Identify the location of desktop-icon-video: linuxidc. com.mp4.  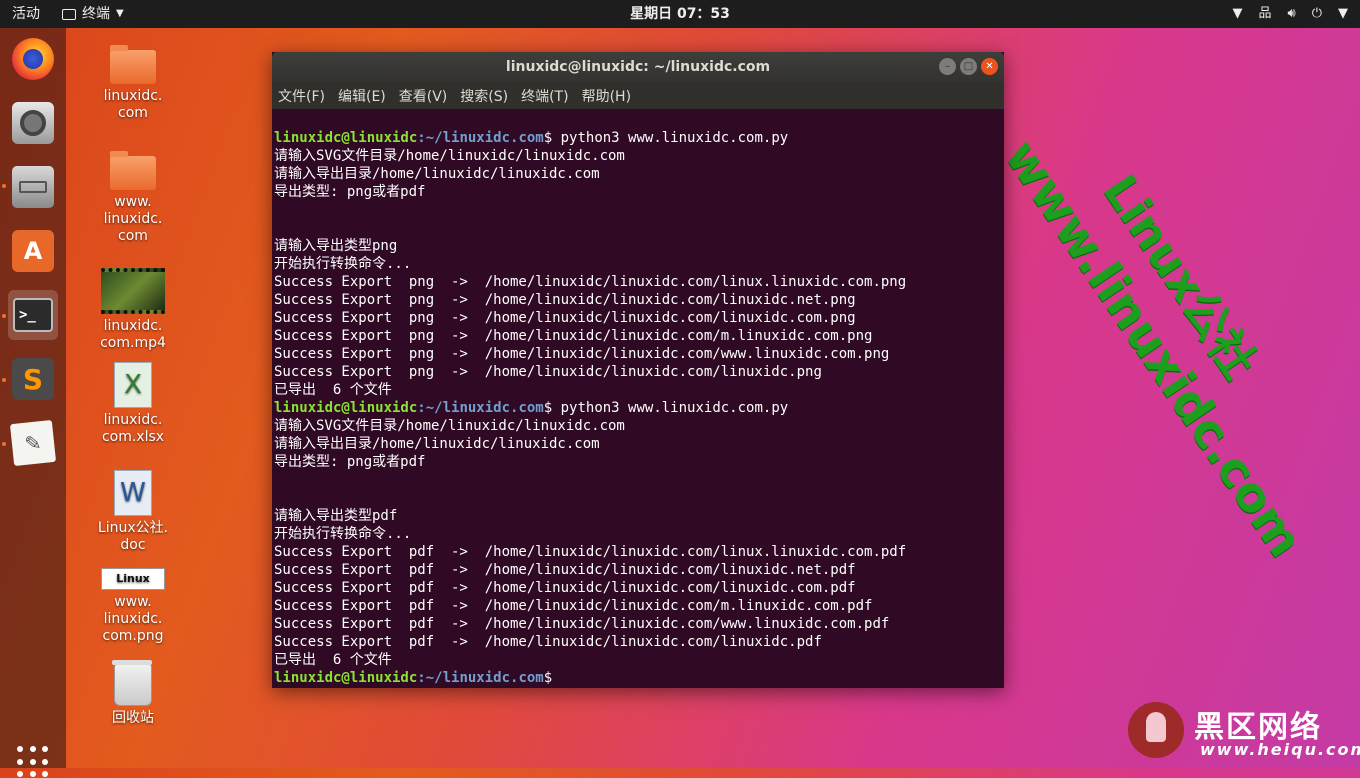
(133, 310).